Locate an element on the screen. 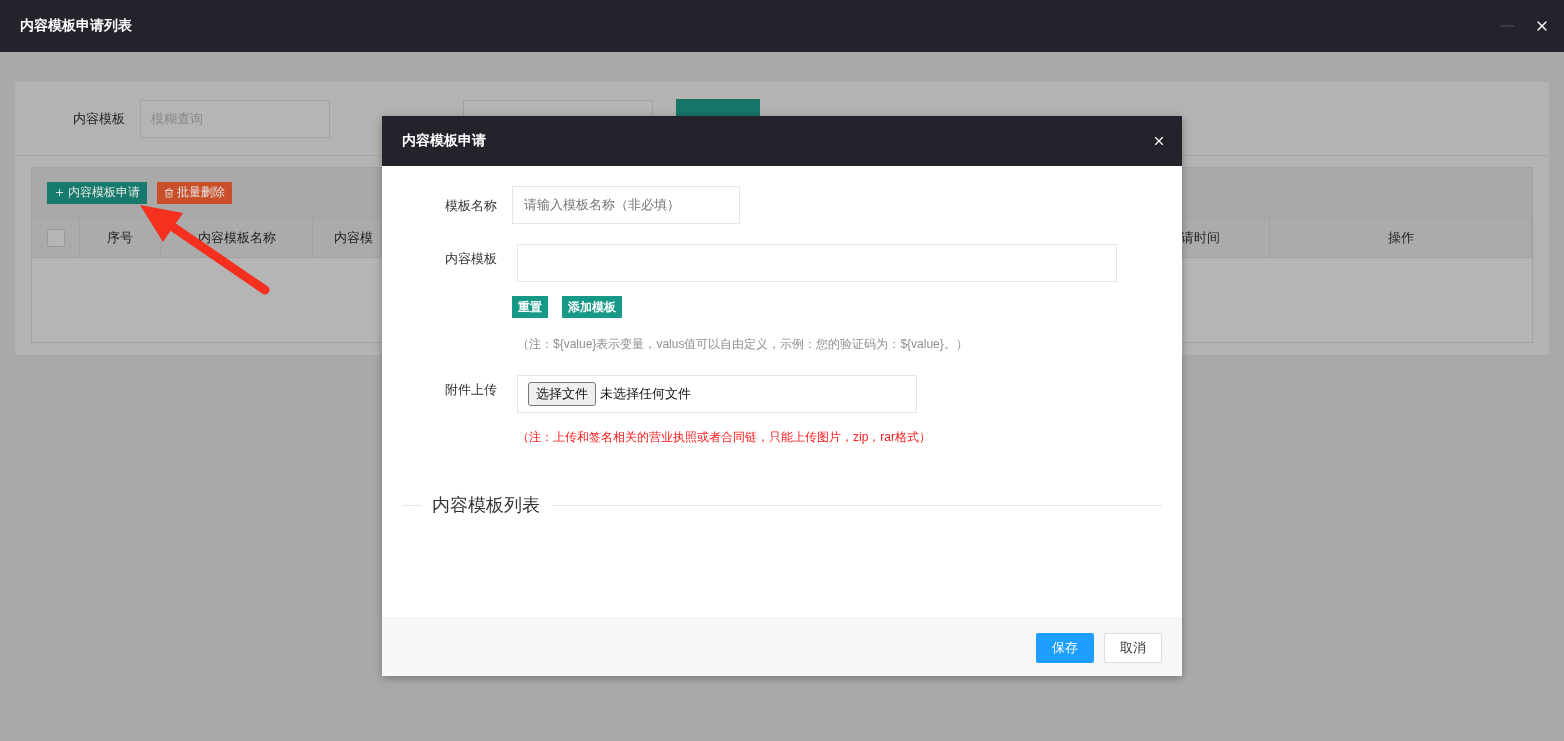 The image size is (1564, 741). batch-delete-button: 批量删除 is located at coordinates (194, 192).